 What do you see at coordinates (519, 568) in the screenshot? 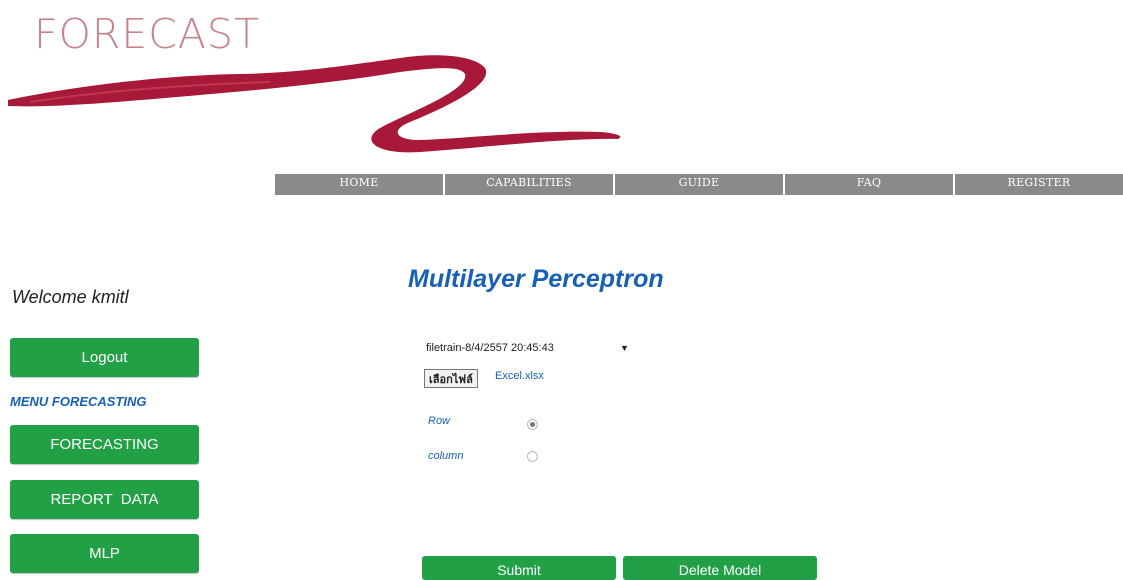
I see `submit-button: Submit` at bounding box center [519, 568].